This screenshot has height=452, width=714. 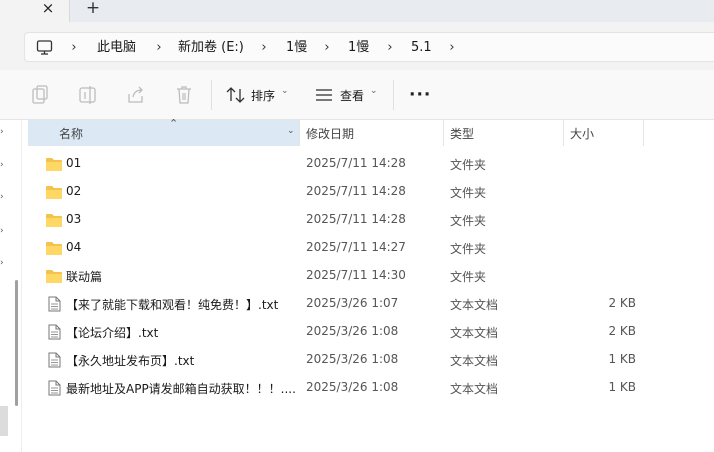 What do you see at coordinates (16, 343) in the screenshot?
I see `nav-scrollbar` at bounding box center [16, 343].